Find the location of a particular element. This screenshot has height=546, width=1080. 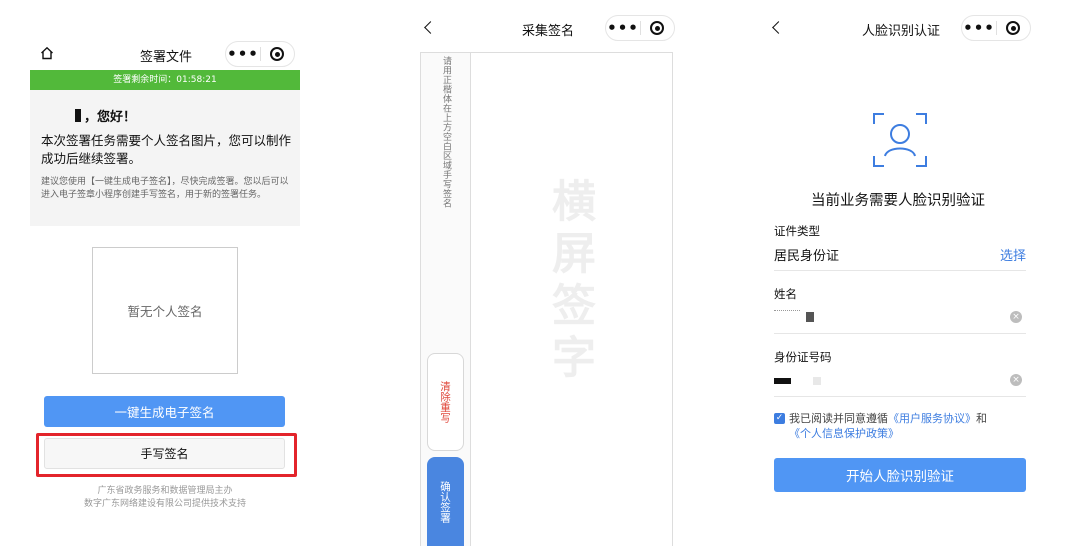

privacy-policy-link: 《个人信息保护政策》 is located at coordinates (844, 433).